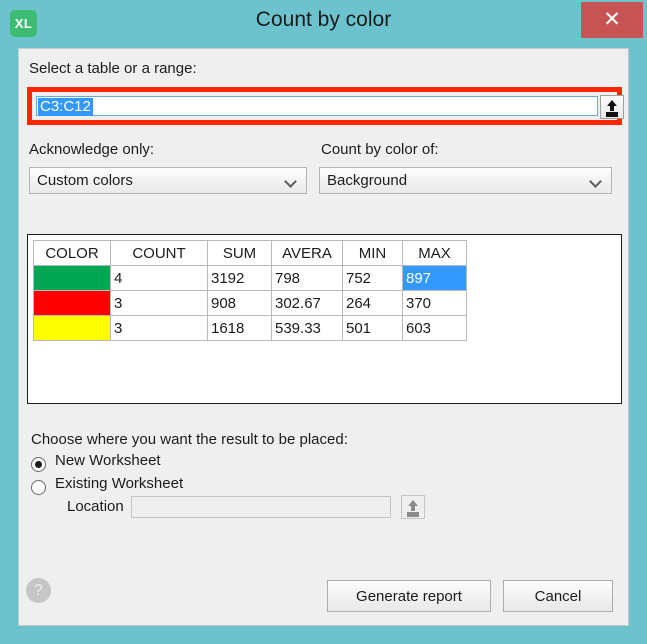  I want to click on acknowledge-only-value: Custom colors, so click(85, 180).